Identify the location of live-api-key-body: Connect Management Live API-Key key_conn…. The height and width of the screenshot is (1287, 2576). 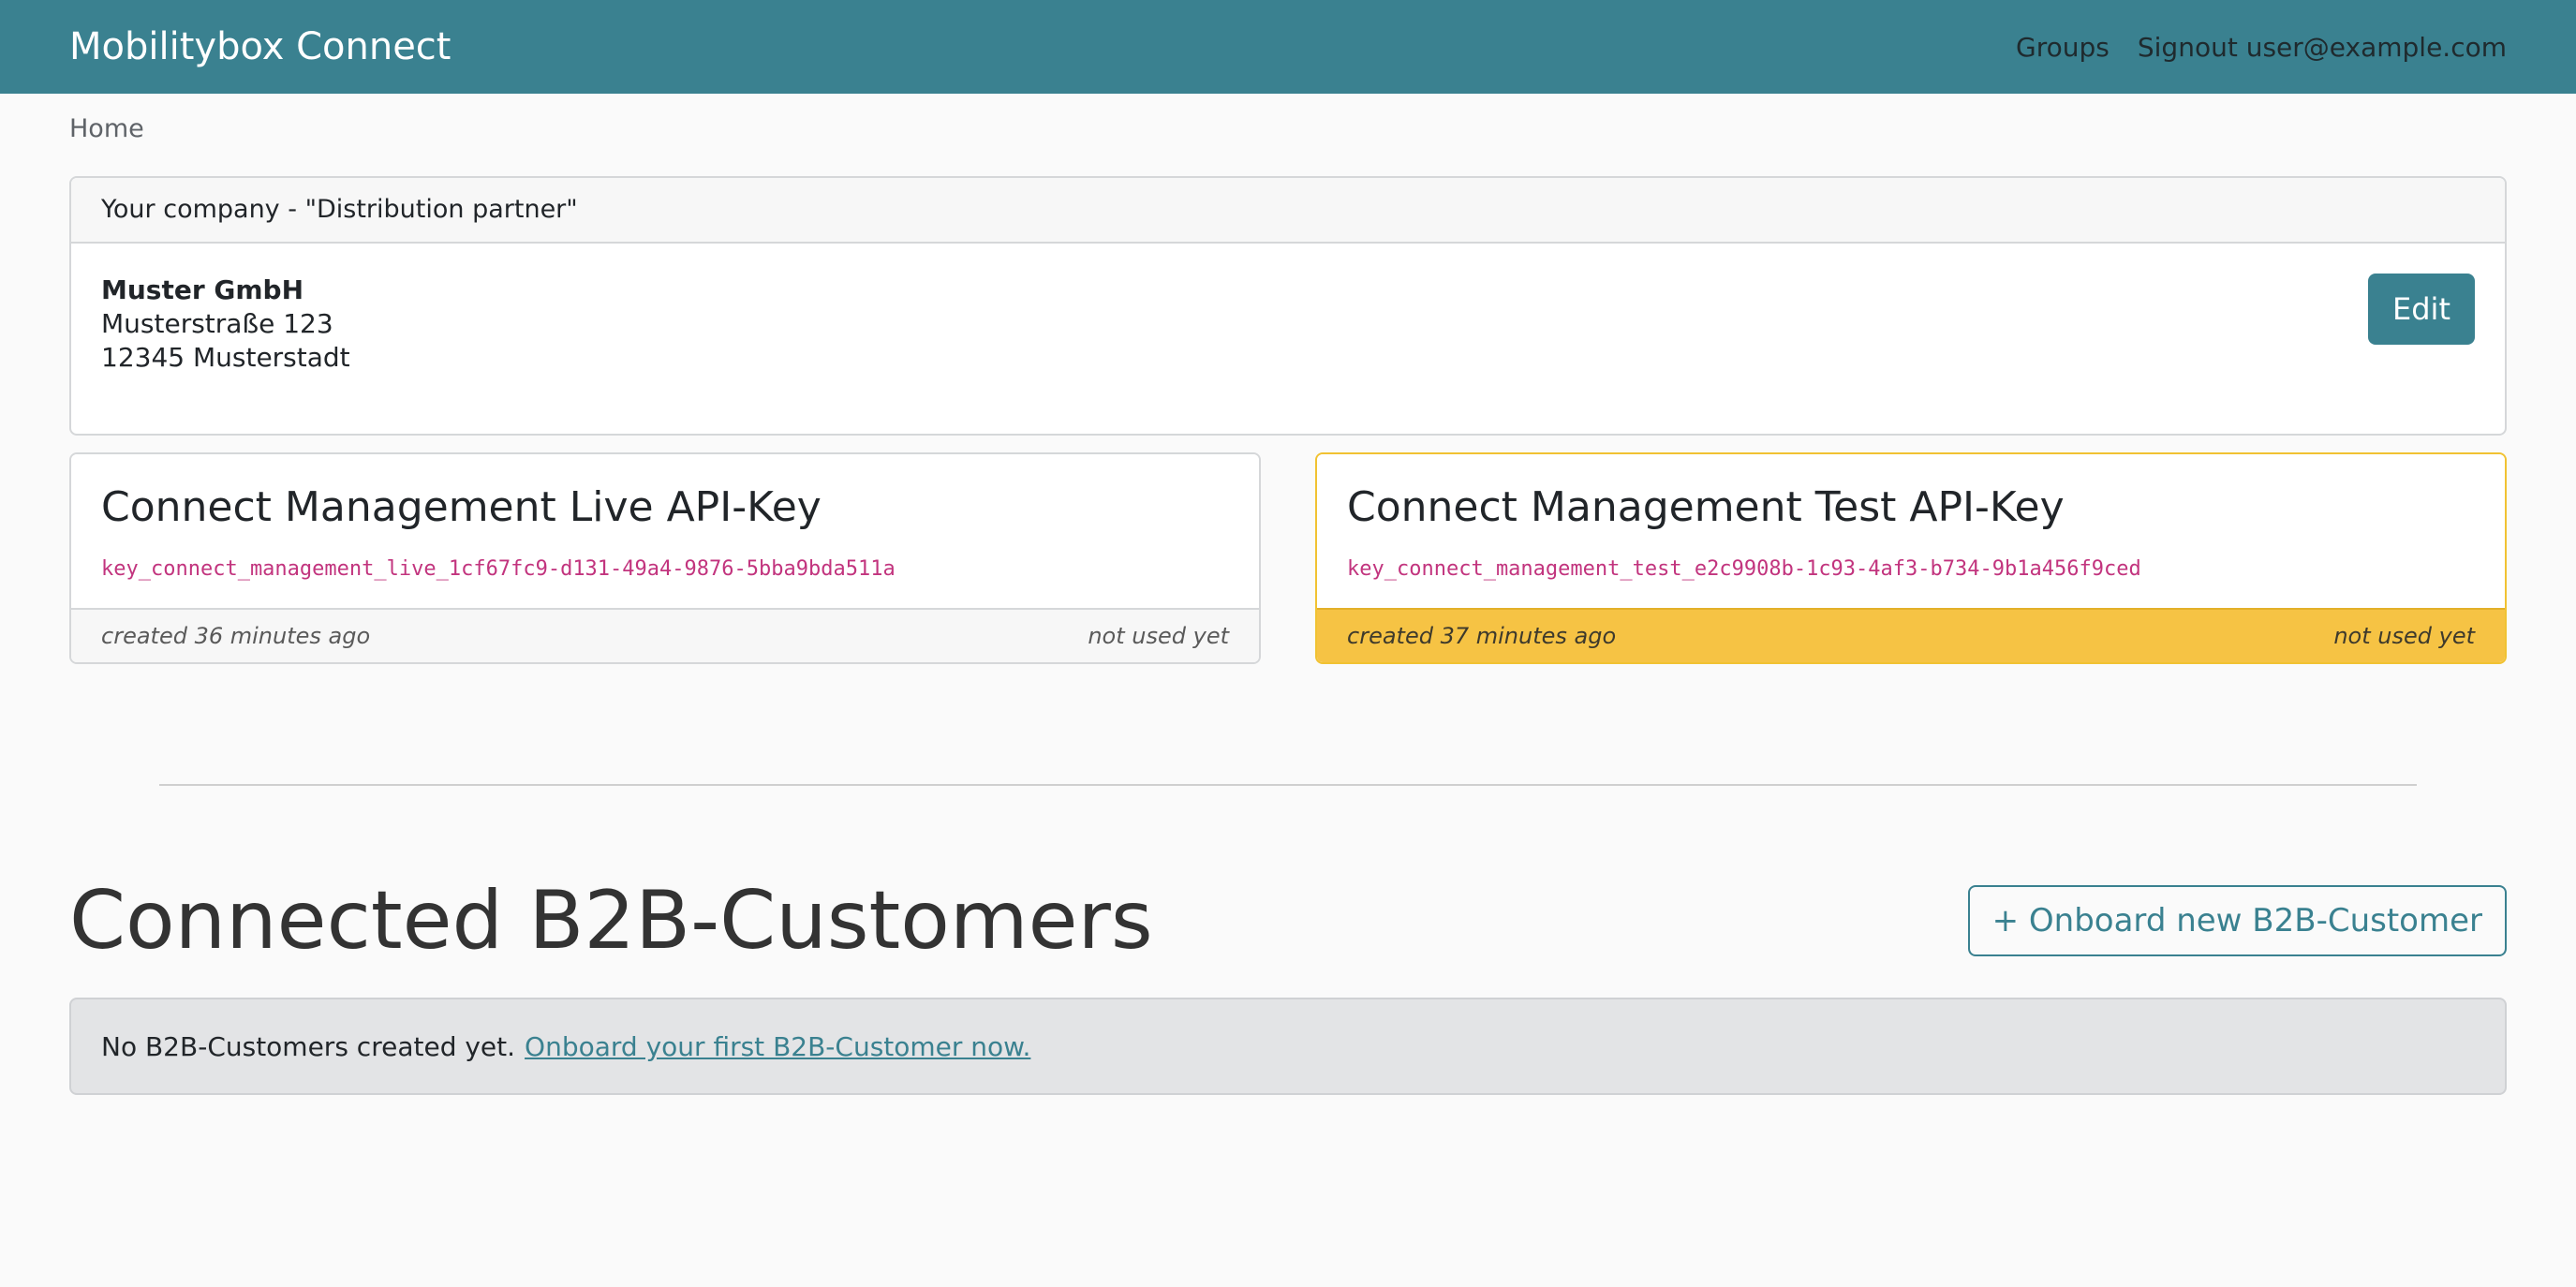
(665, 531).